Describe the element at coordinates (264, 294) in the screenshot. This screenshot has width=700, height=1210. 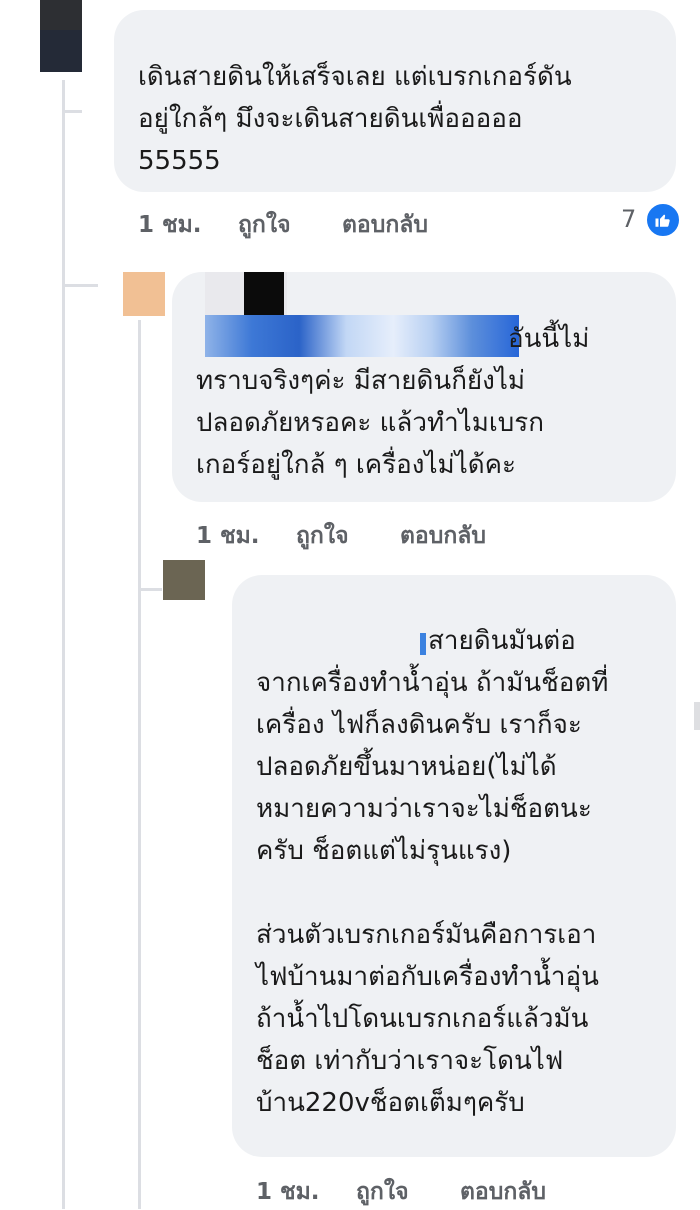
I see `commenter-name-redacted` at that location.